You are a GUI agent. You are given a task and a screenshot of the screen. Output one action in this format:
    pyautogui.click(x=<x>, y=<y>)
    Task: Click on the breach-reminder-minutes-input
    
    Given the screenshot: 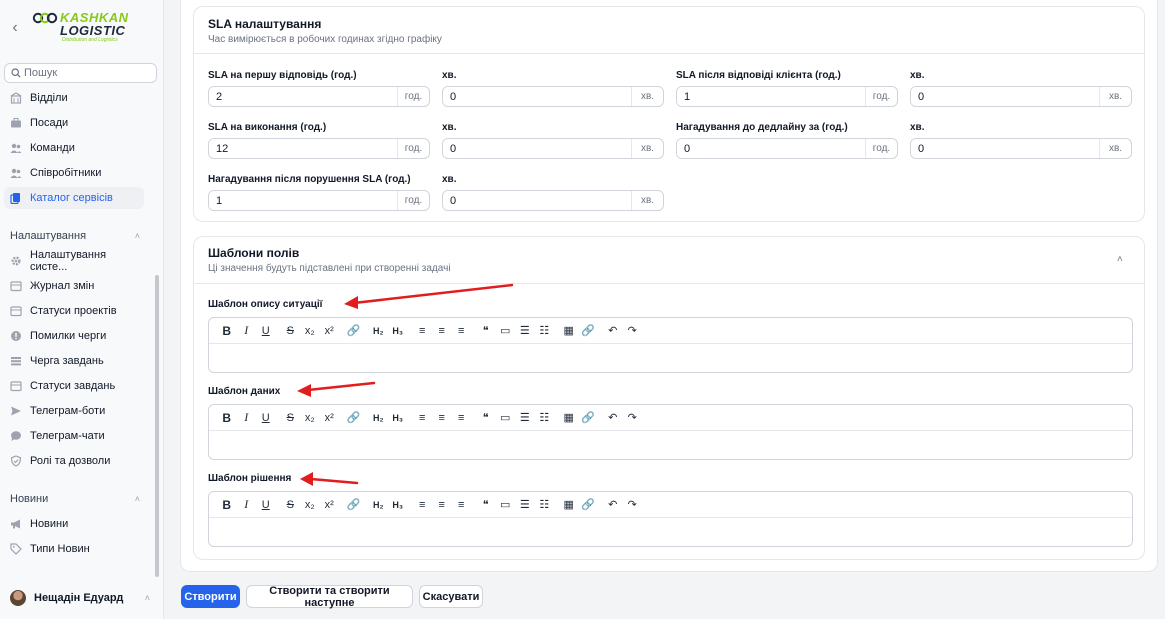 What is the action you would take?
    pyautogui.click(x=537, y=200)
    